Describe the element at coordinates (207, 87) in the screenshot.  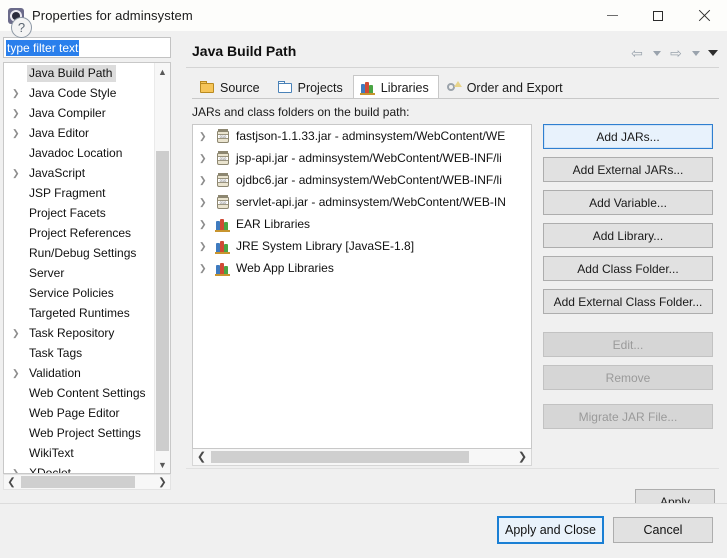
I see `source-folder-icon` at that location.